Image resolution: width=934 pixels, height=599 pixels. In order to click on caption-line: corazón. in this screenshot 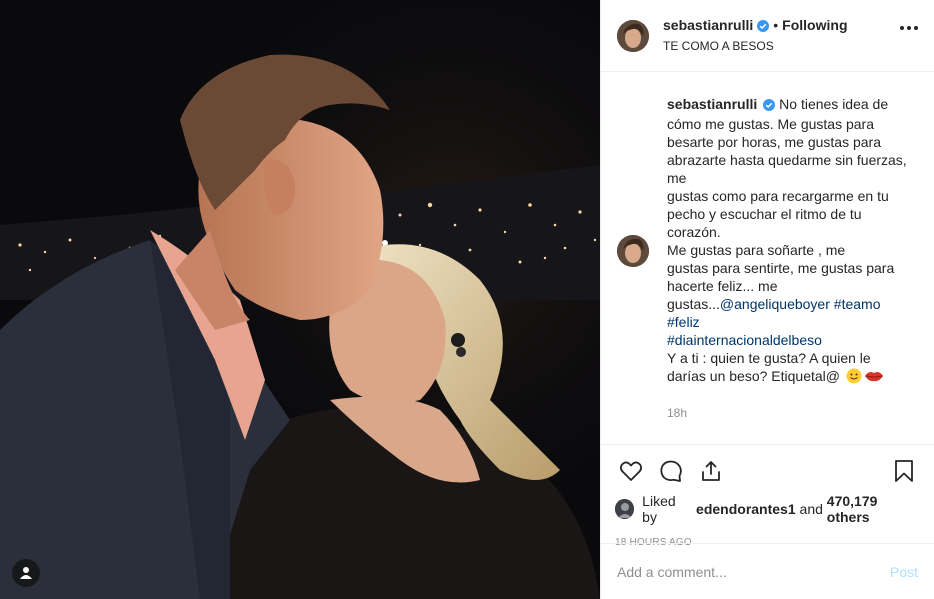, I will do `click(694, 232)`.